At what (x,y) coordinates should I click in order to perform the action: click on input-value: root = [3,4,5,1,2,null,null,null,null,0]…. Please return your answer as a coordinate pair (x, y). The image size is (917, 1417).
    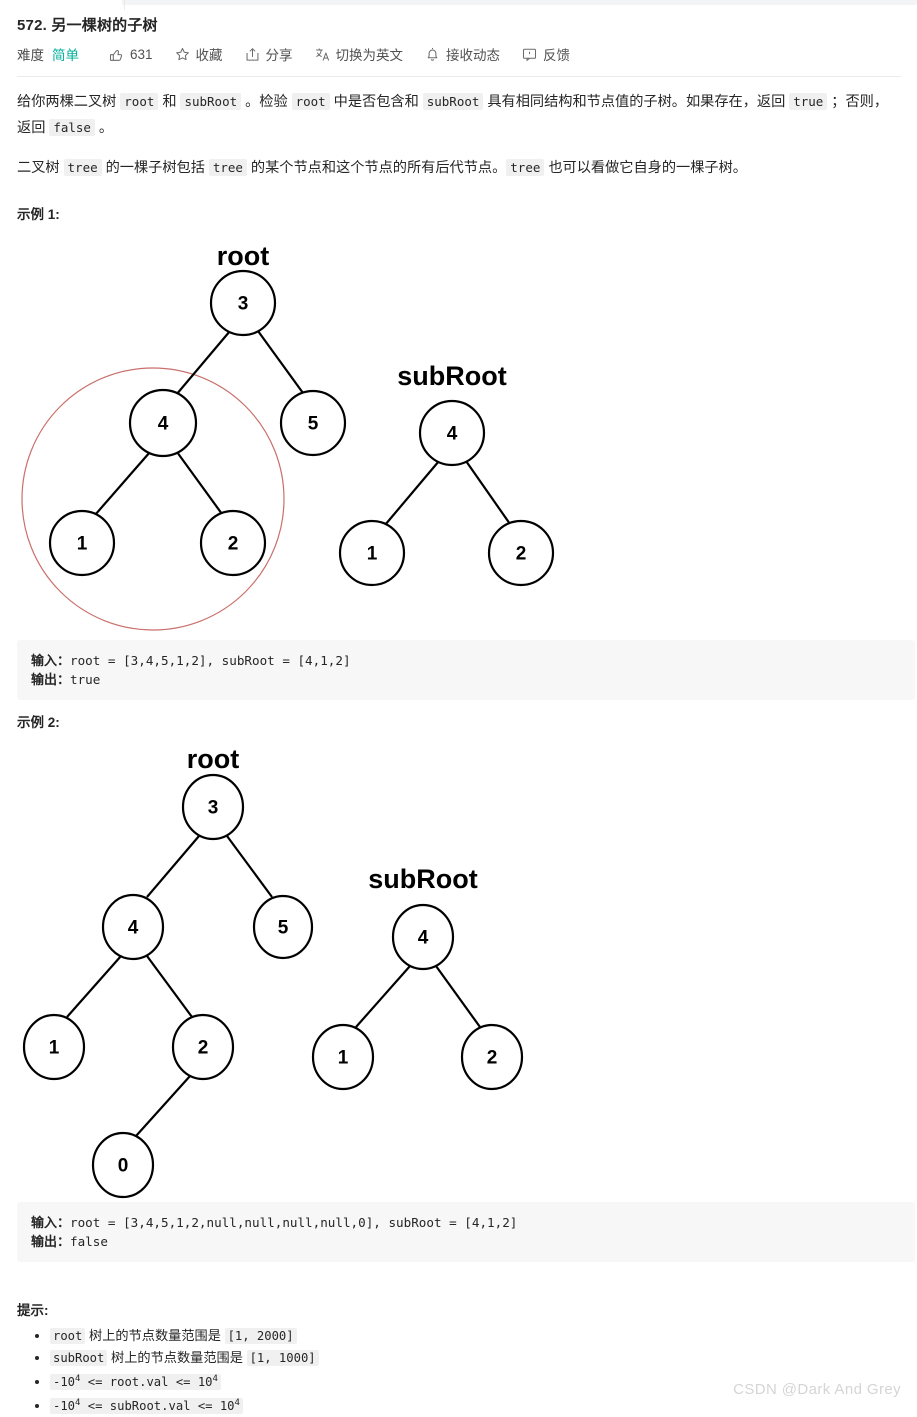
    Looking at the image, I should click on (294, 1222).